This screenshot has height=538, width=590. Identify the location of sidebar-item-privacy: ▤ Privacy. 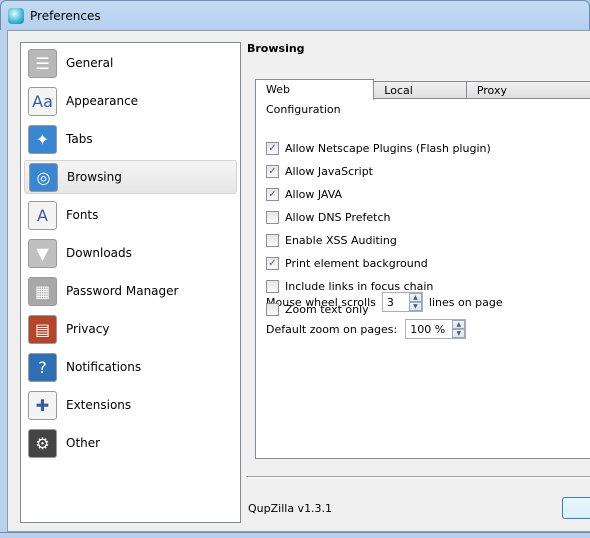
(130, 329).